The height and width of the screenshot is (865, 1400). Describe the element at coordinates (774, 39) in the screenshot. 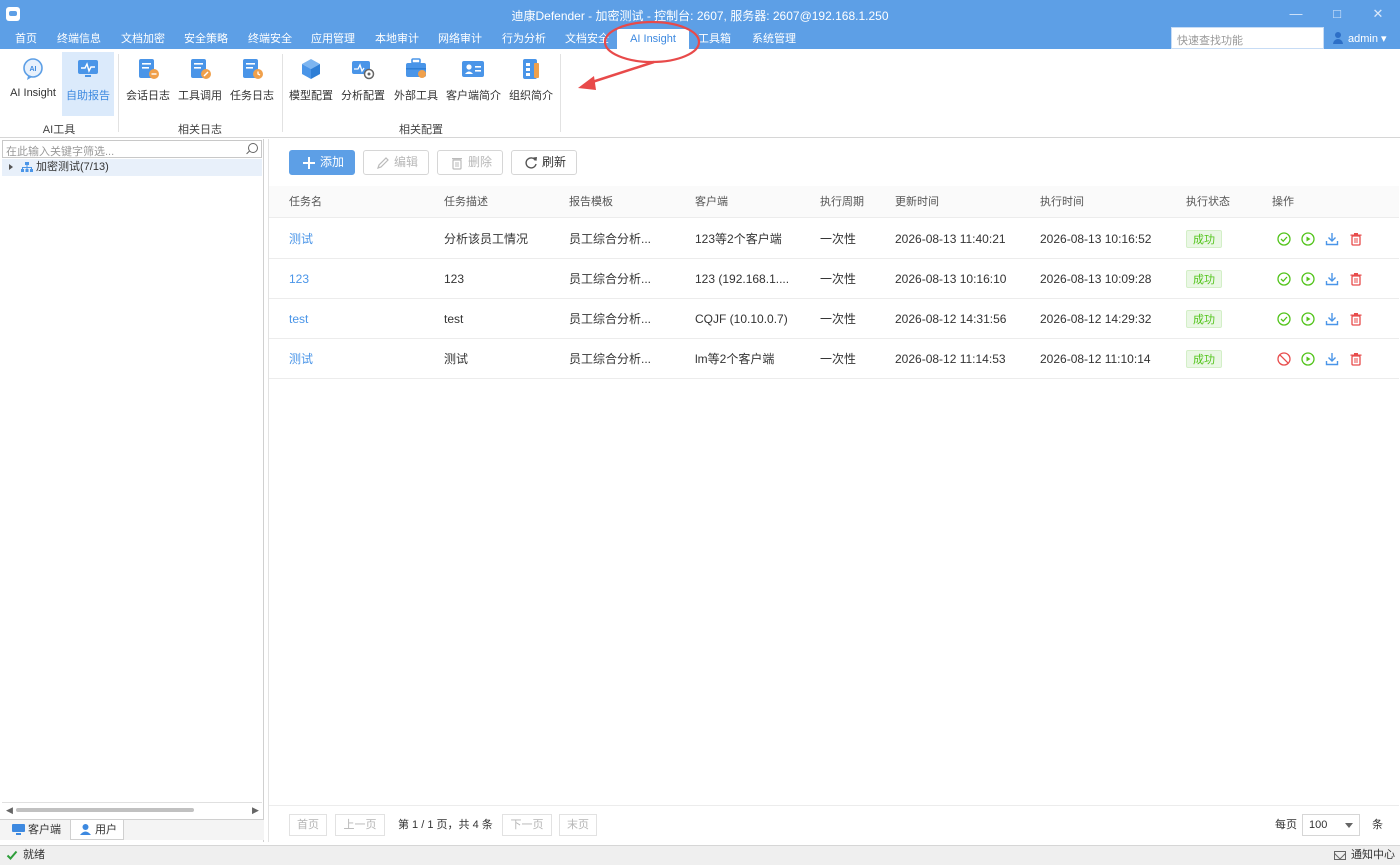

I see `menu-item-system-management: 系统管理` at that location.